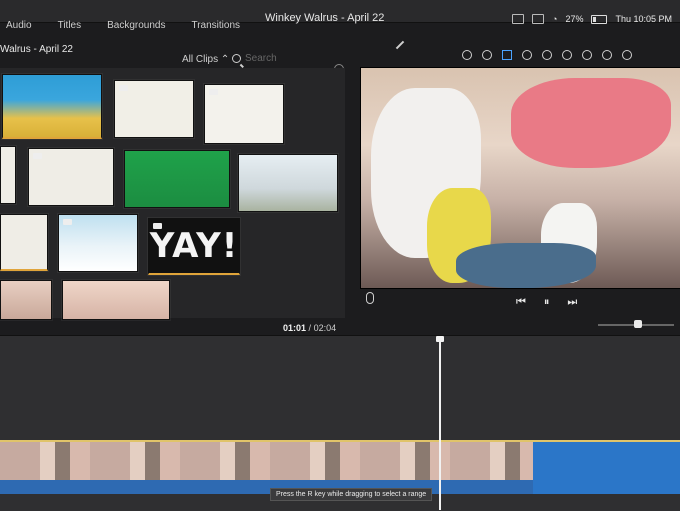  Describe the element at coordinates (98, 243) in the screenshot. I see `clip-walrus-photo` at that location.